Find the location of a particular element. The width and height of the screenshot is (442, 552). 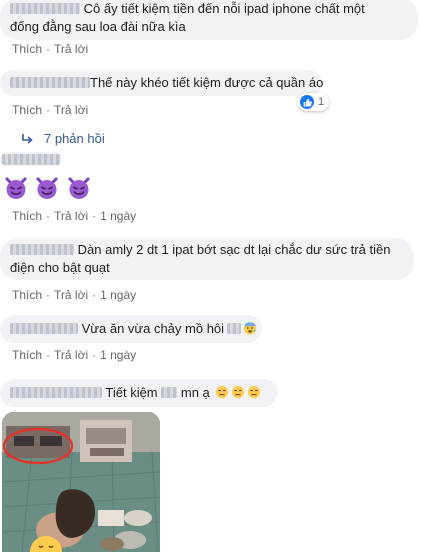

comment-text: Thế này khéo tiết kiệm được cả quần áo is located at coordinates (207, 82).